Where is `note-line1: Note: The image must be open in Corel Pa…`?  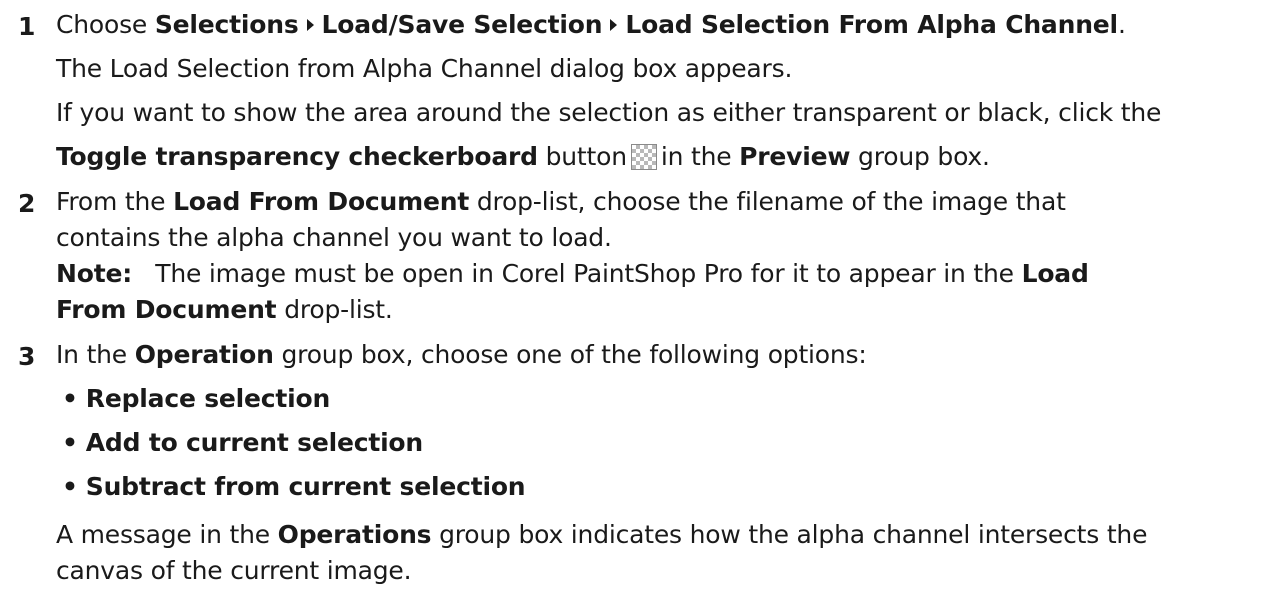 note-line1: Note: The image must be open in Corel Pa… is located at coordinates (572, 273).